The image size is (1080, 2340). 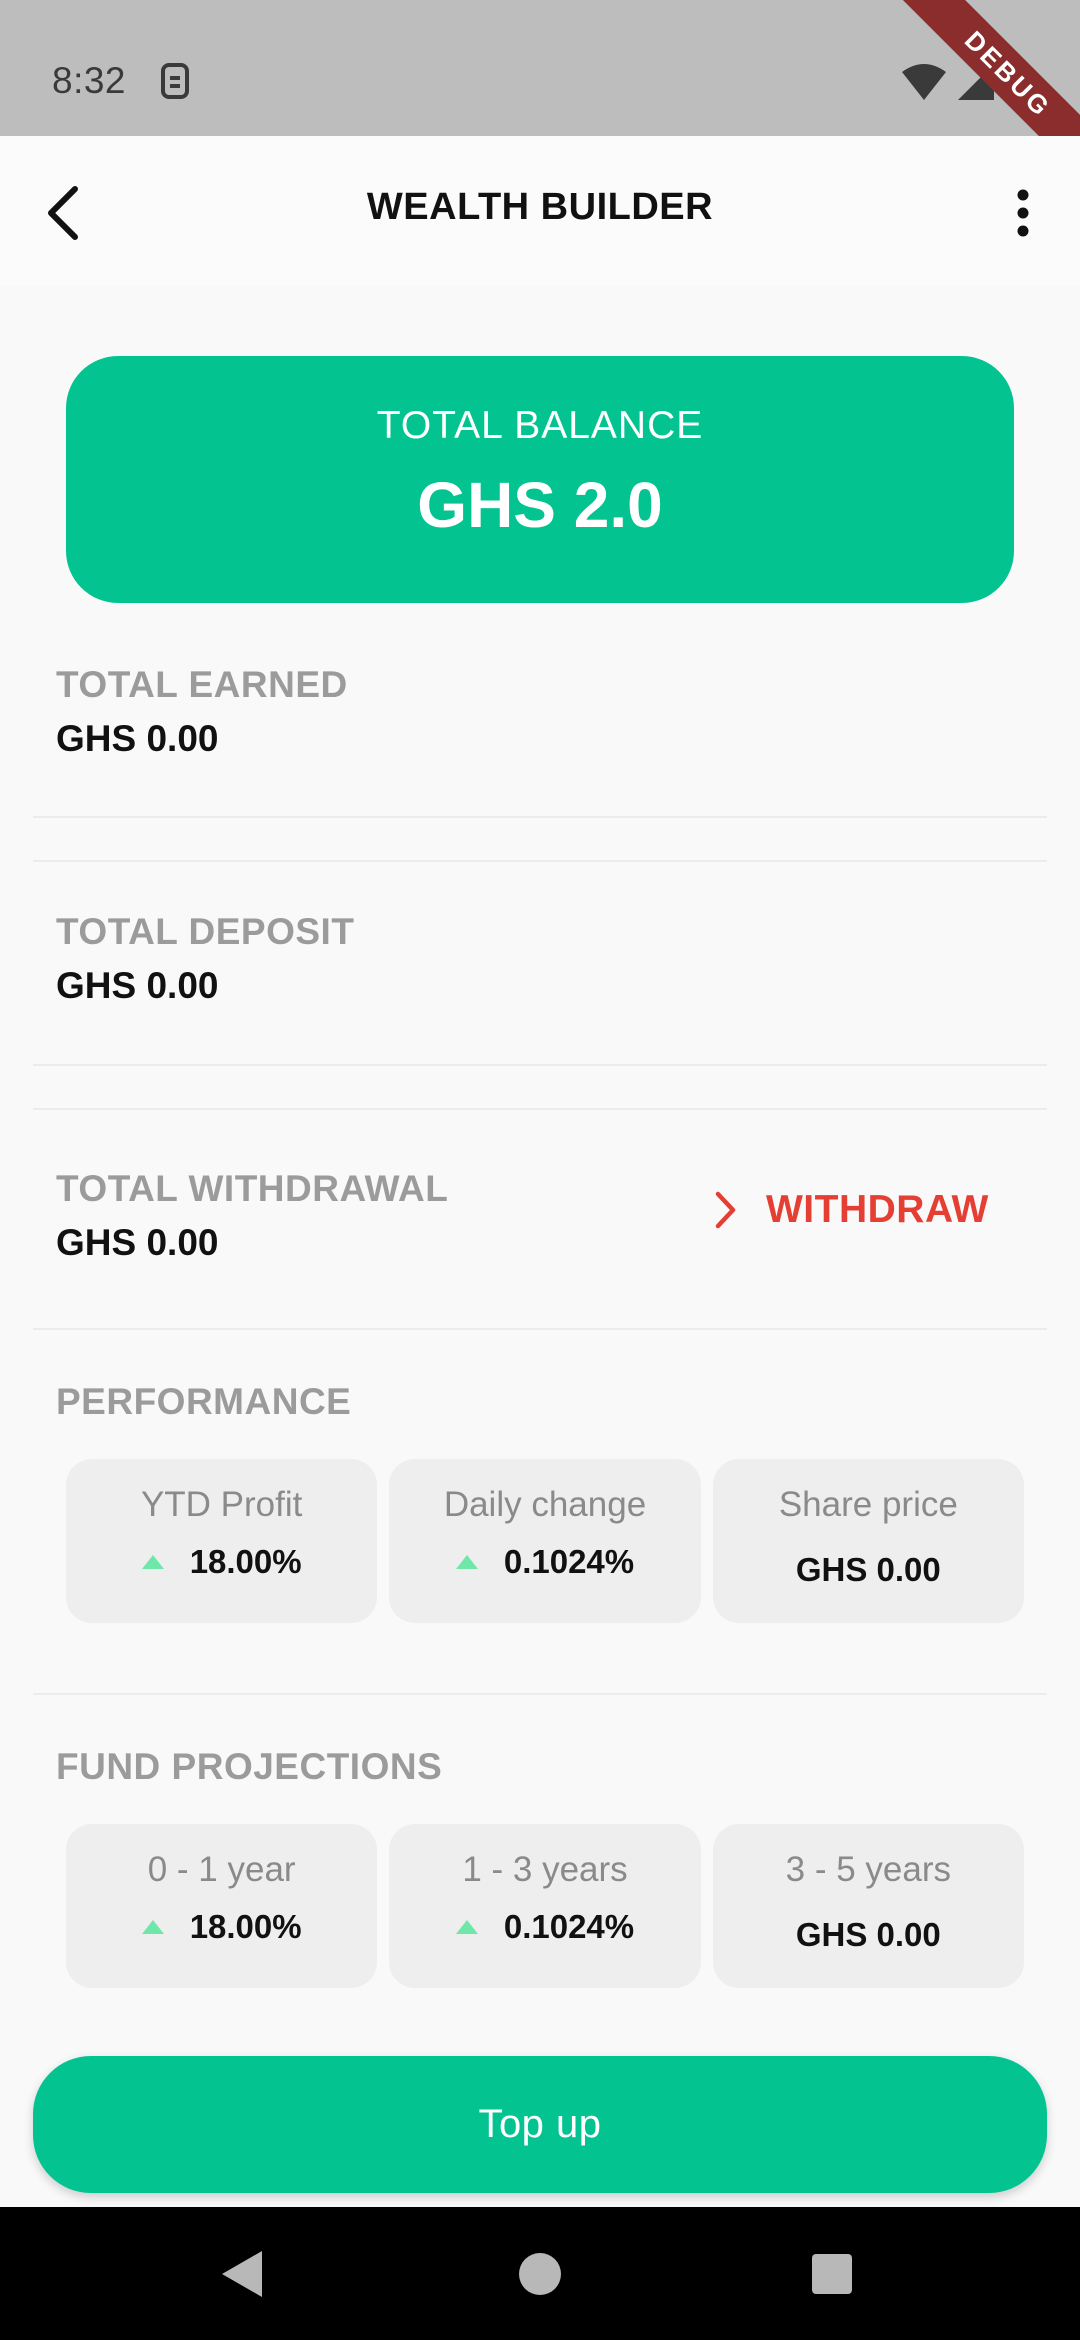 What do you see at coordinates (175, 81) in the screenshot?
I see `sim-icon` at bounding box center [175, 81].